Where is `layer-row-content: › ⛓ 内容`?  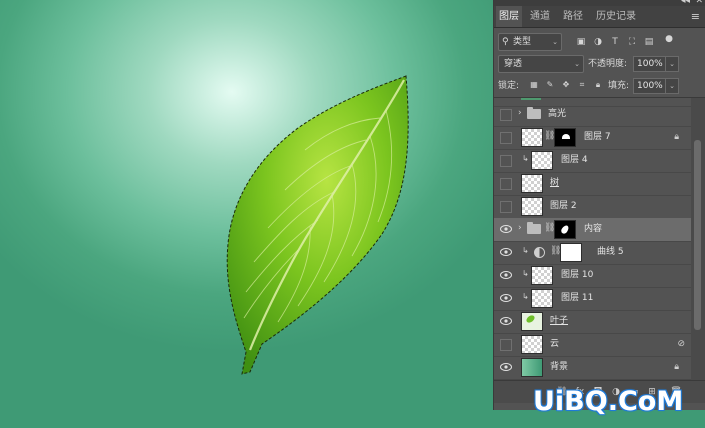 layer-row-content: › ⛓ 内容 is located at coordinates (592, 230).